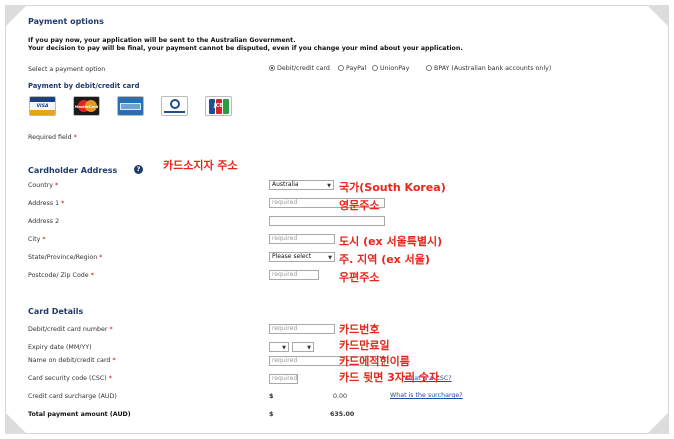 The width and height of the screenshot is (674, 439). What do you see at coordinates (130, 106) in the screenshot?
I see `amex-card-icon` at bounding box center [130, 106].